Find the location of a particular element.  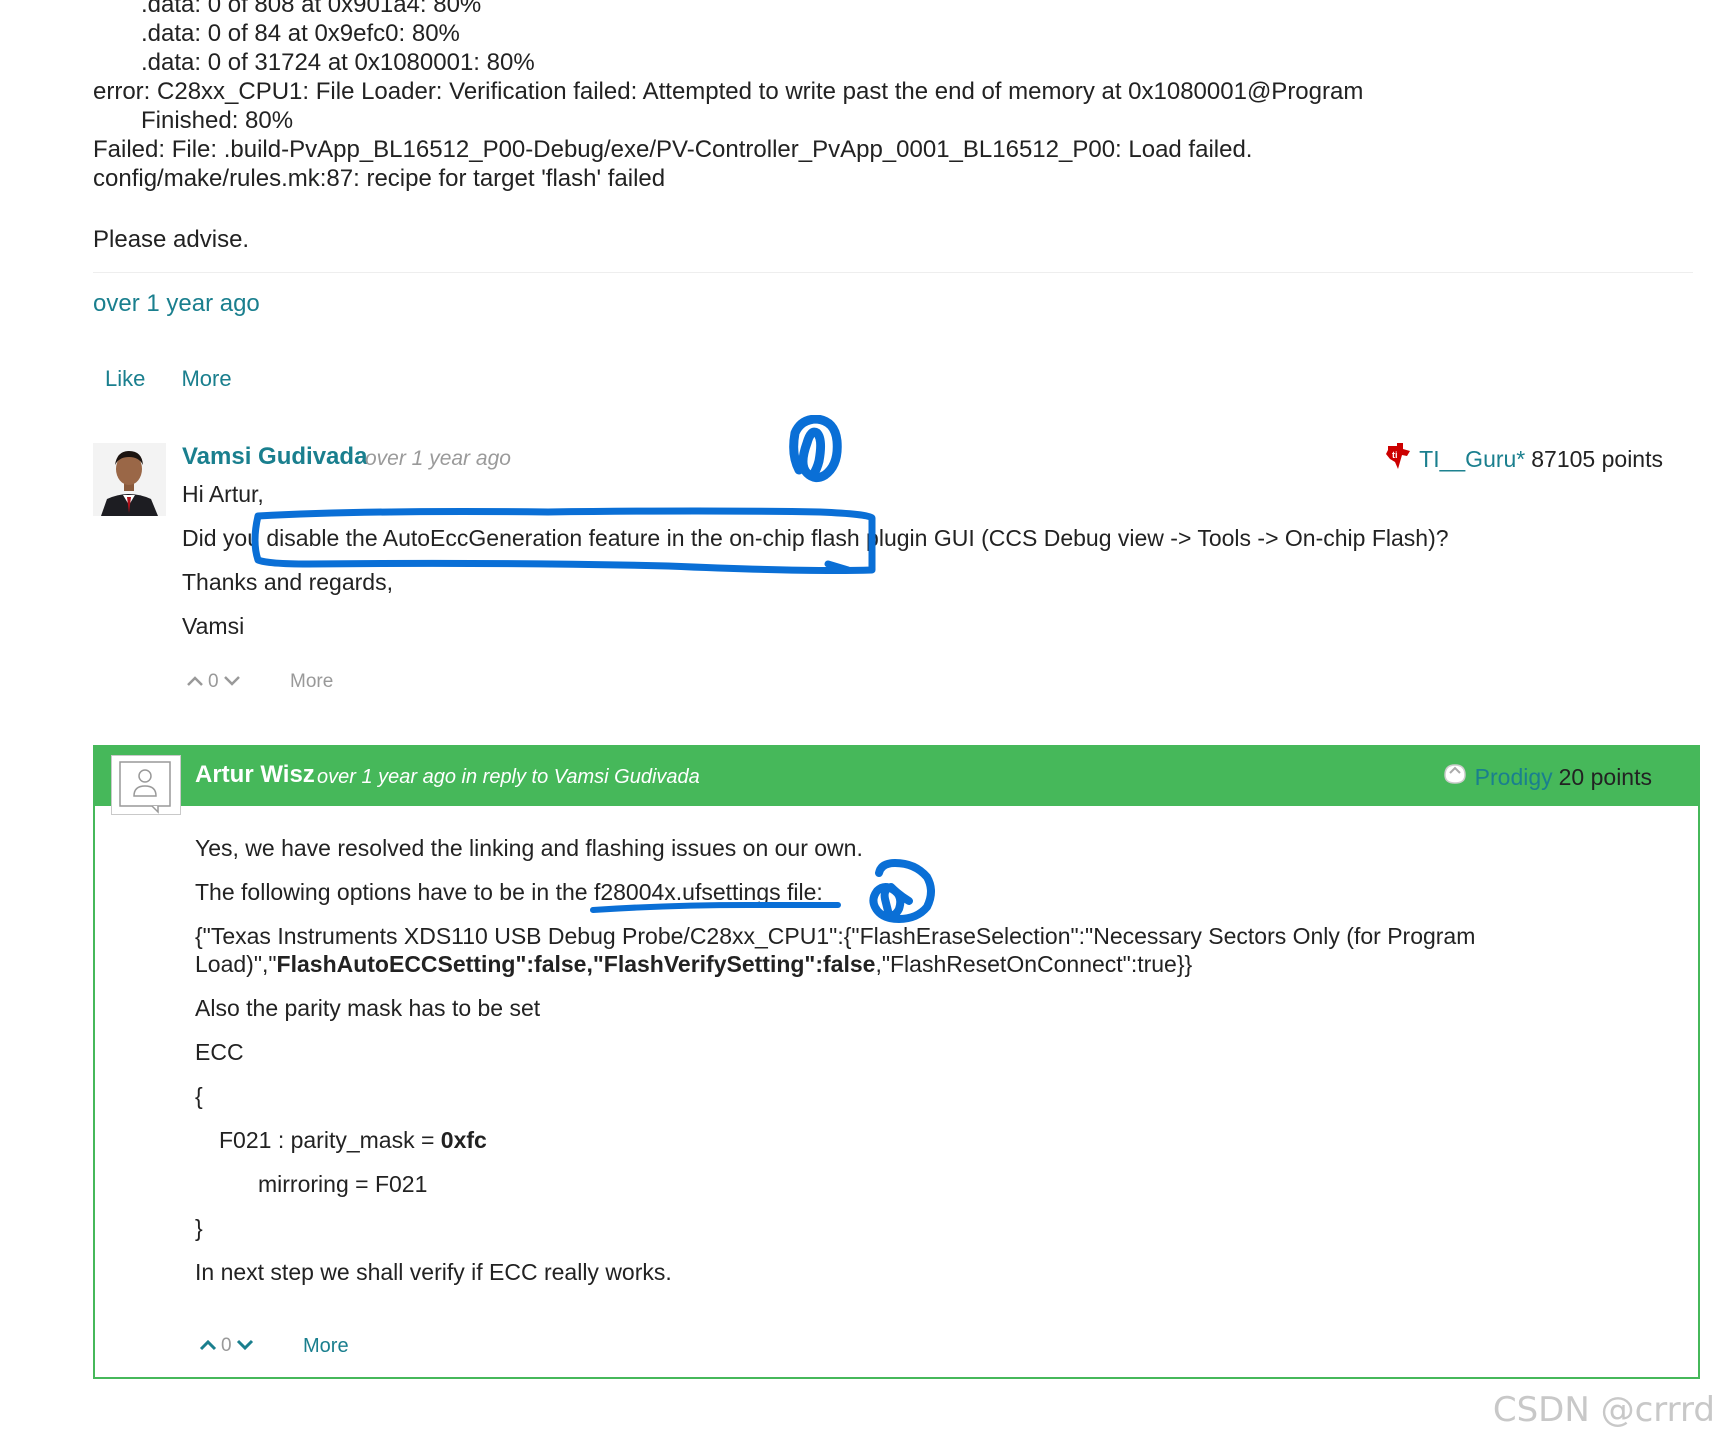

post-actions: Like More is located at coordinates (183, 379).